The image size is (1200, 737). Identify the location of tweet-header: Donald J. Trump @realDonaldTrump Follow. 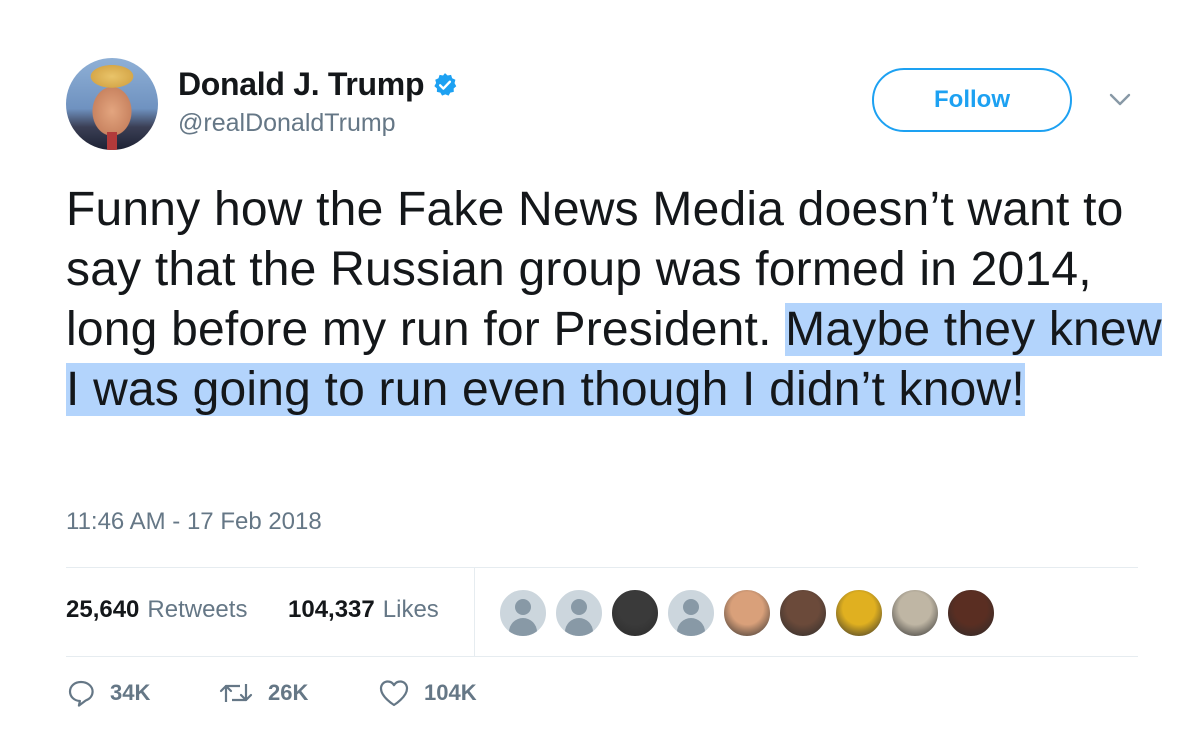
(606, 106).